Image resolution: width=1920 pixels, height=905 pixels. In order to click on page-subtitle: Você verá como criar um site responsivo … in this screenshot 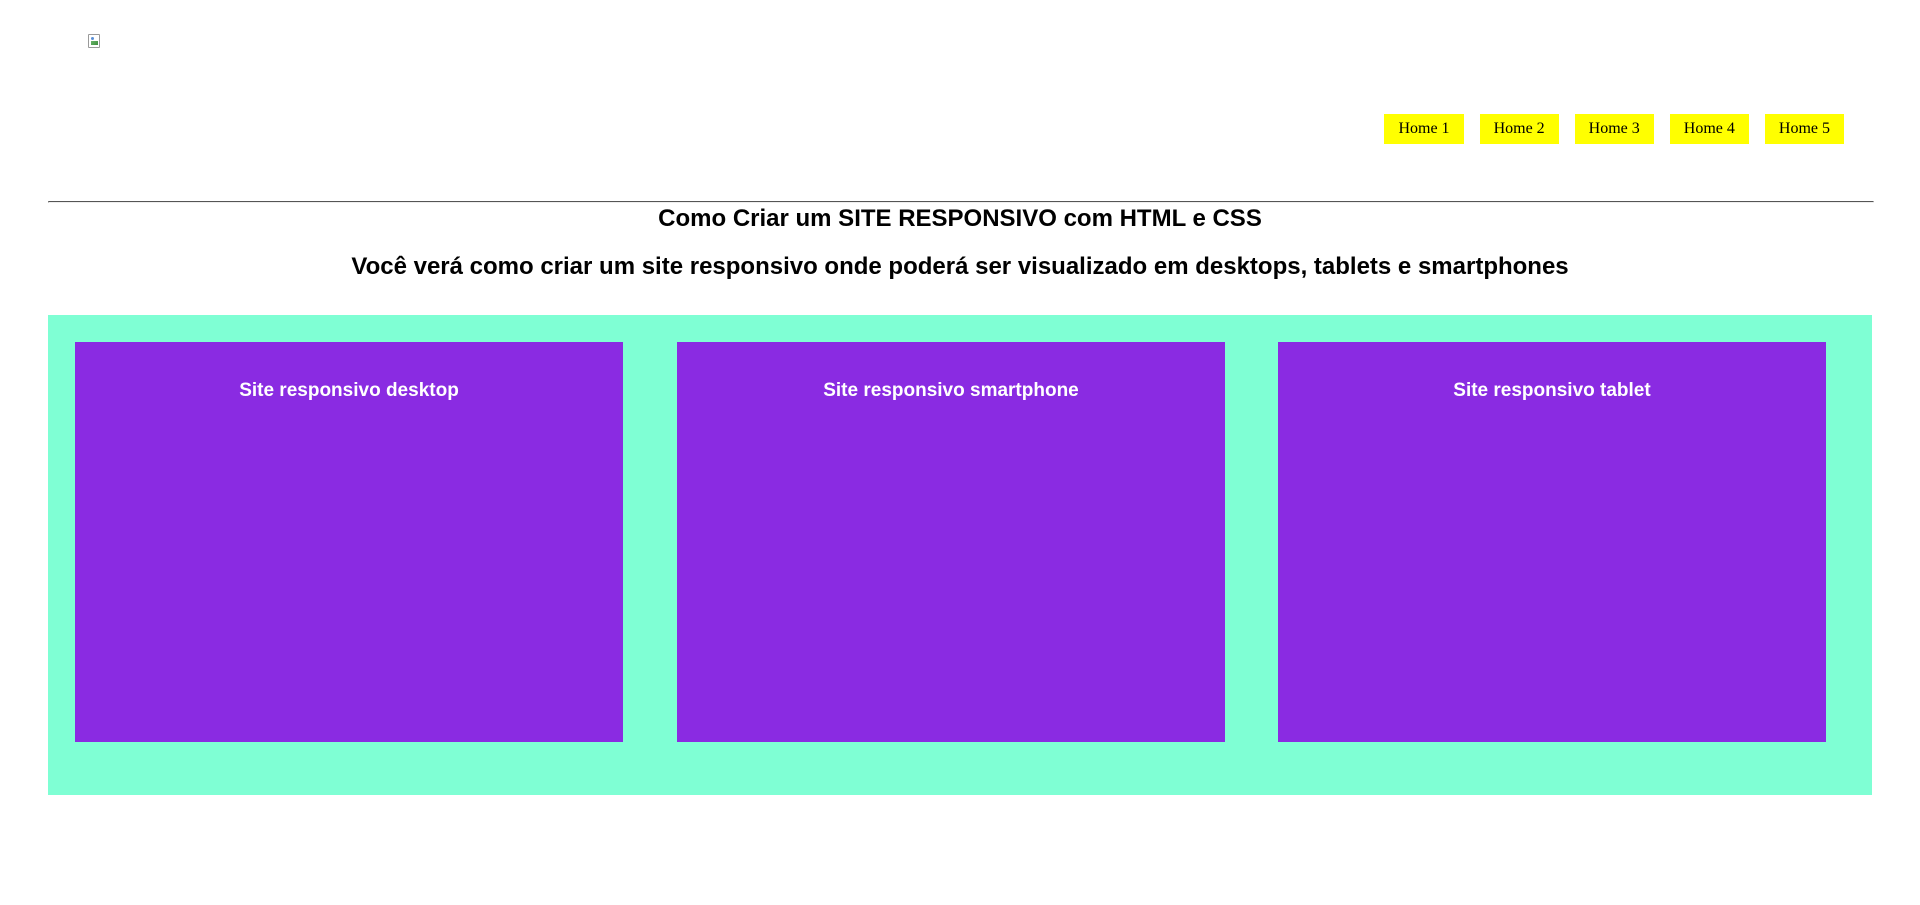, I will do `click(960, 266)`.